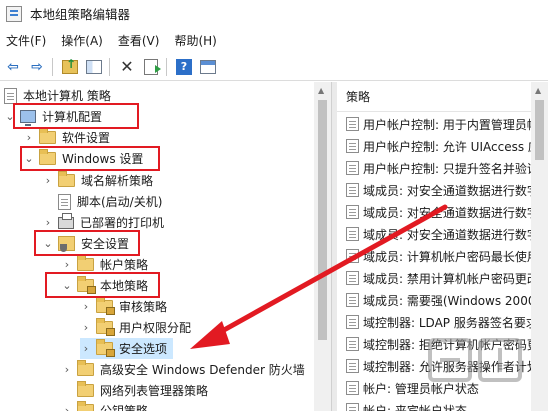 Image resolution: width=548 pixels, height=411 pixels. I want to click on tree-item-user-rights: › 用户权限分配, so click(135, 327).